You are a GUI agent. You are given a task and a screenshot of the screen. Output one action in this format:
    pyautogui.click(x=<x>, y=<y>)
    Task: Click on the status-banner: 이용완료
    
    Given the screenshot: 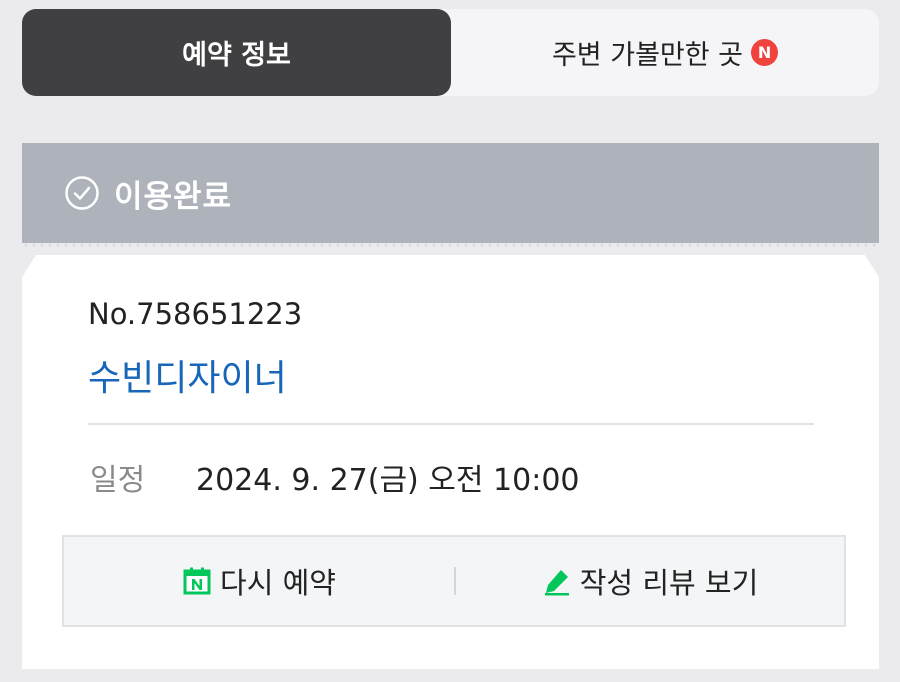 What is the action you would take?
    pyautogui.click(x=450, y=193)
    